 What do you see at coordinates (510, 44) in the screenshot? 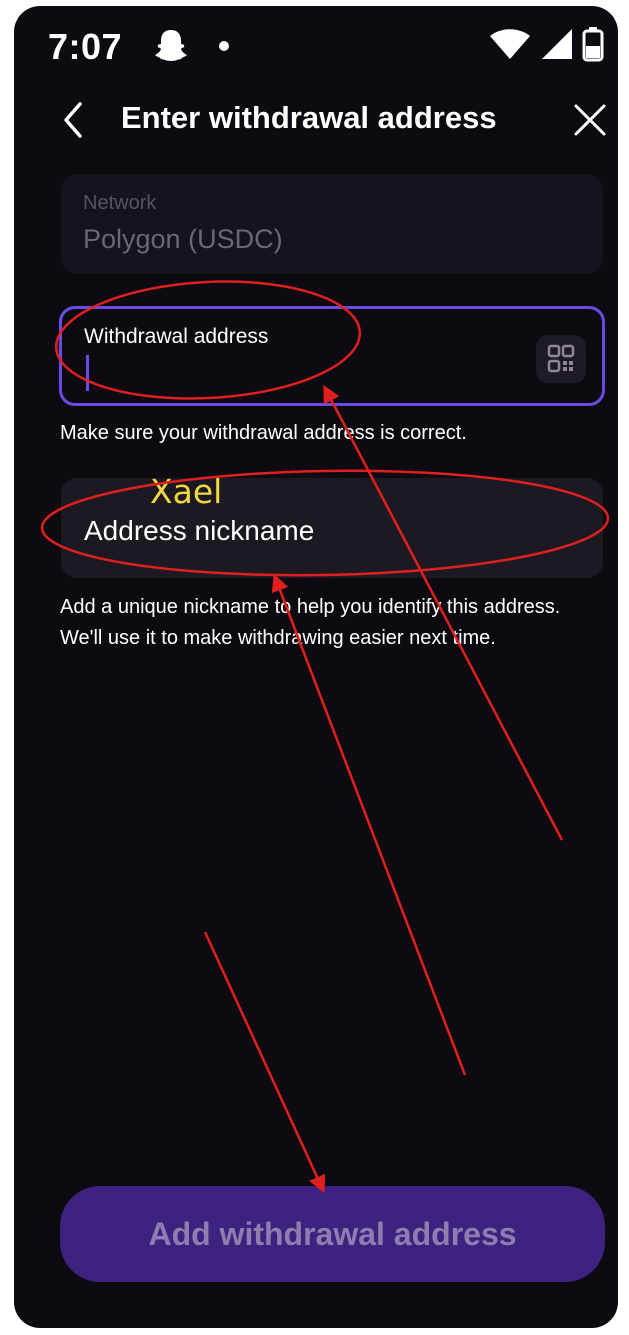
I see `wifi-icon` at bounding box center [510, 44].